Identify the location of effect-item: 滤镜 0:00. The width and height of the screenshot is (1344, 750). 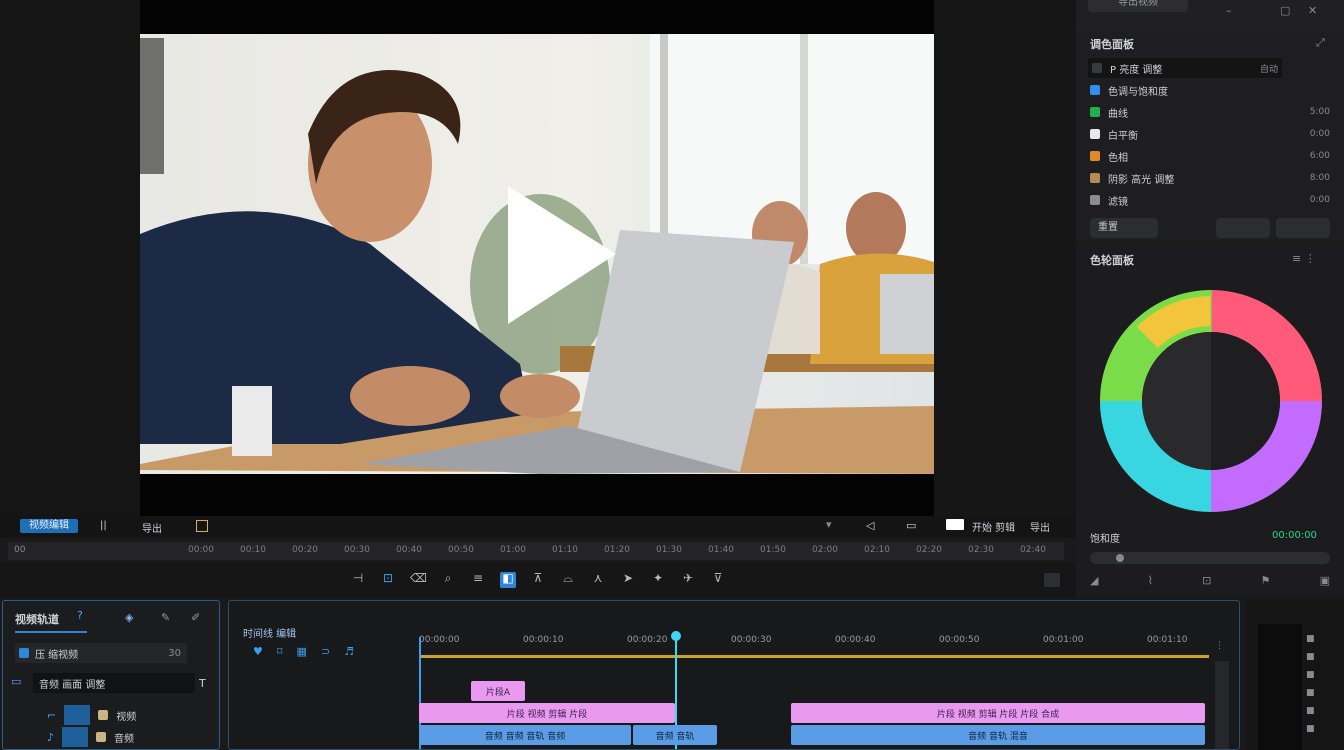
(1210, 200).